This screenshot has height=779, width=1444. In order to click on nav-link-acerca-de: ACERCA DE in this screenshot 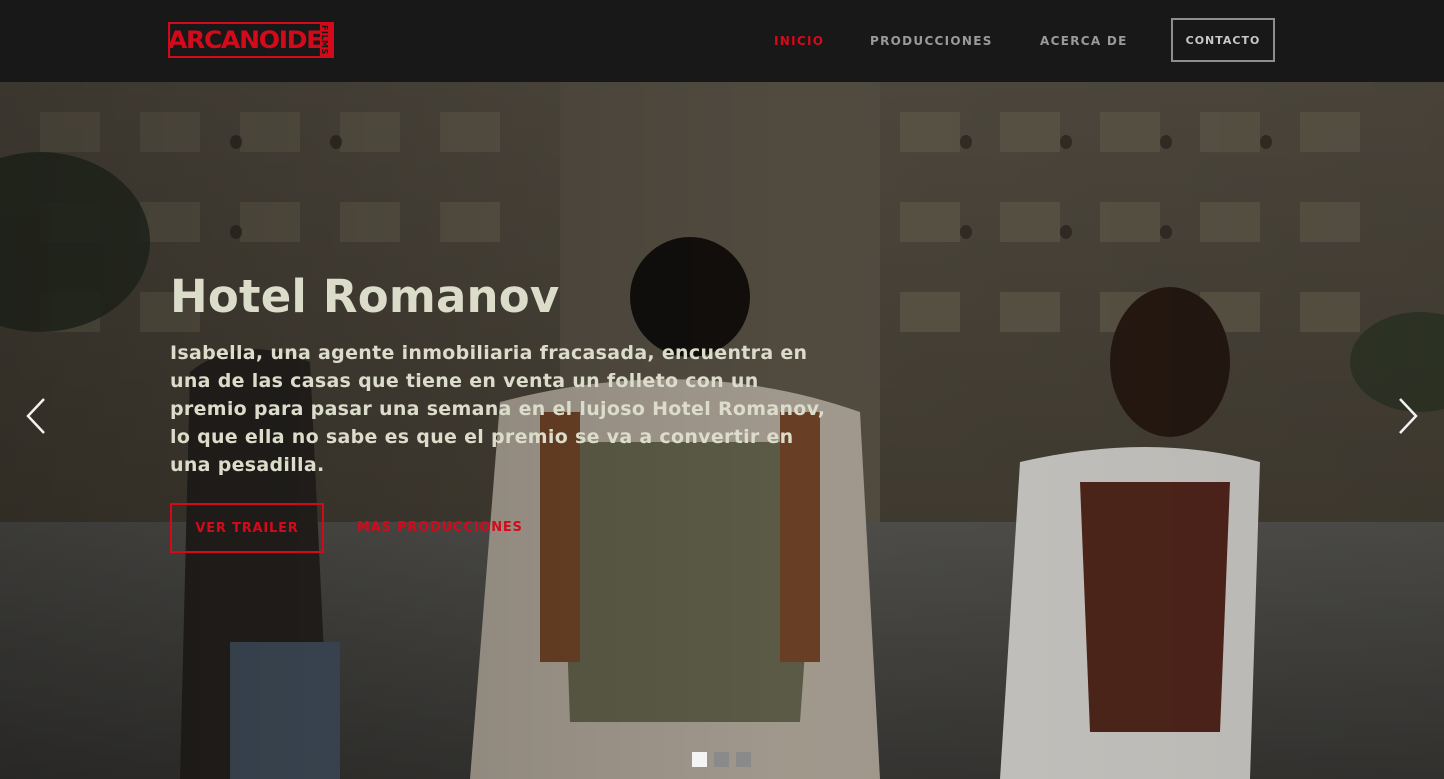, I will do `click(1084, 41)`.